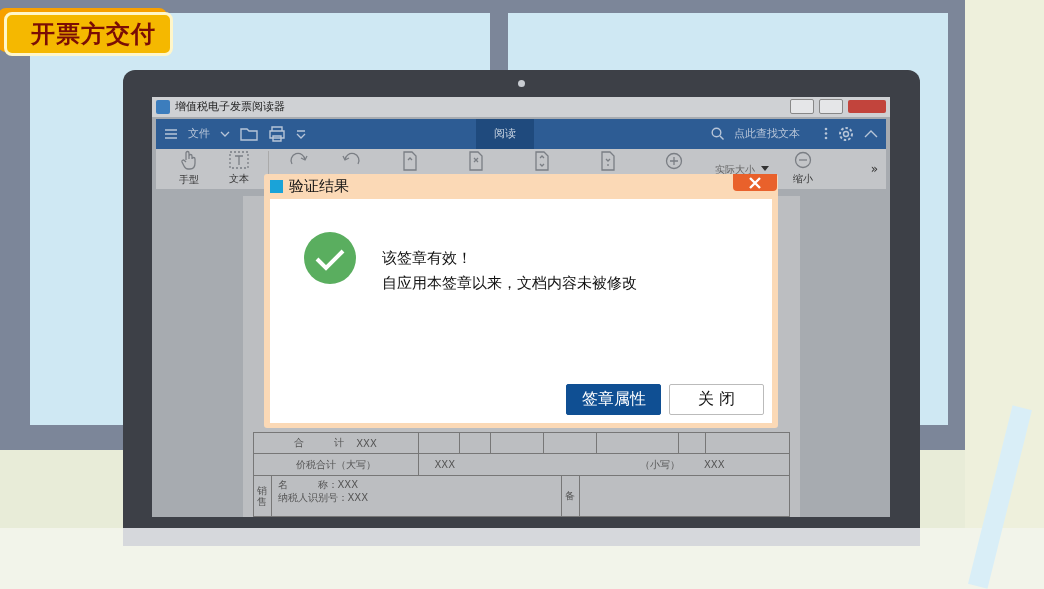 The height and width of the screenshot is (589, 1044). What do you see at coordinates (735, 169) in the screenshot?
I see `zoom-value: 实际大小` at bounding box center [735, 169].